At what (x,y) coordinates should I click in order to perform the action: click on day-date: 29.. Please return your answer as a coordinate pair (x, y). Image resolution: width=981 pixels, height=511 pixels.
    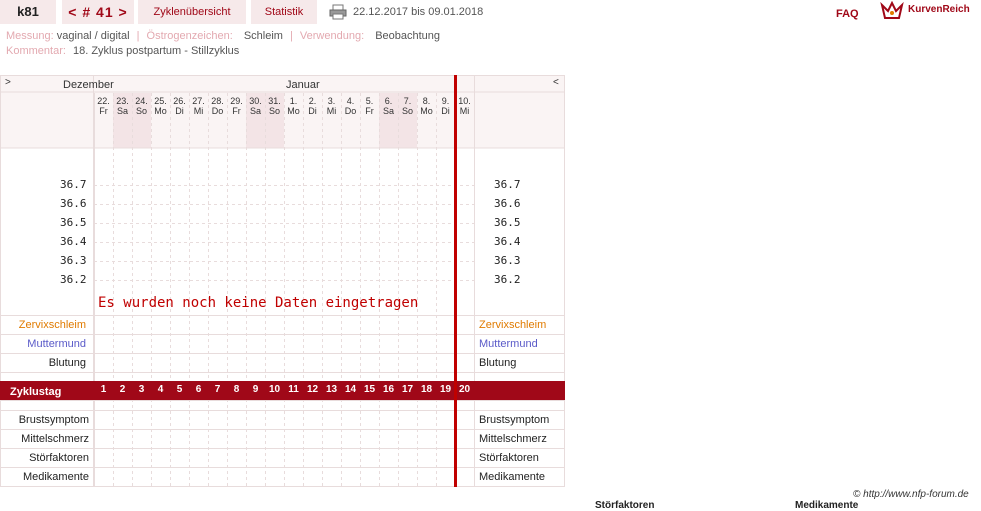
    Looking at the image, I should click on (236, 101).